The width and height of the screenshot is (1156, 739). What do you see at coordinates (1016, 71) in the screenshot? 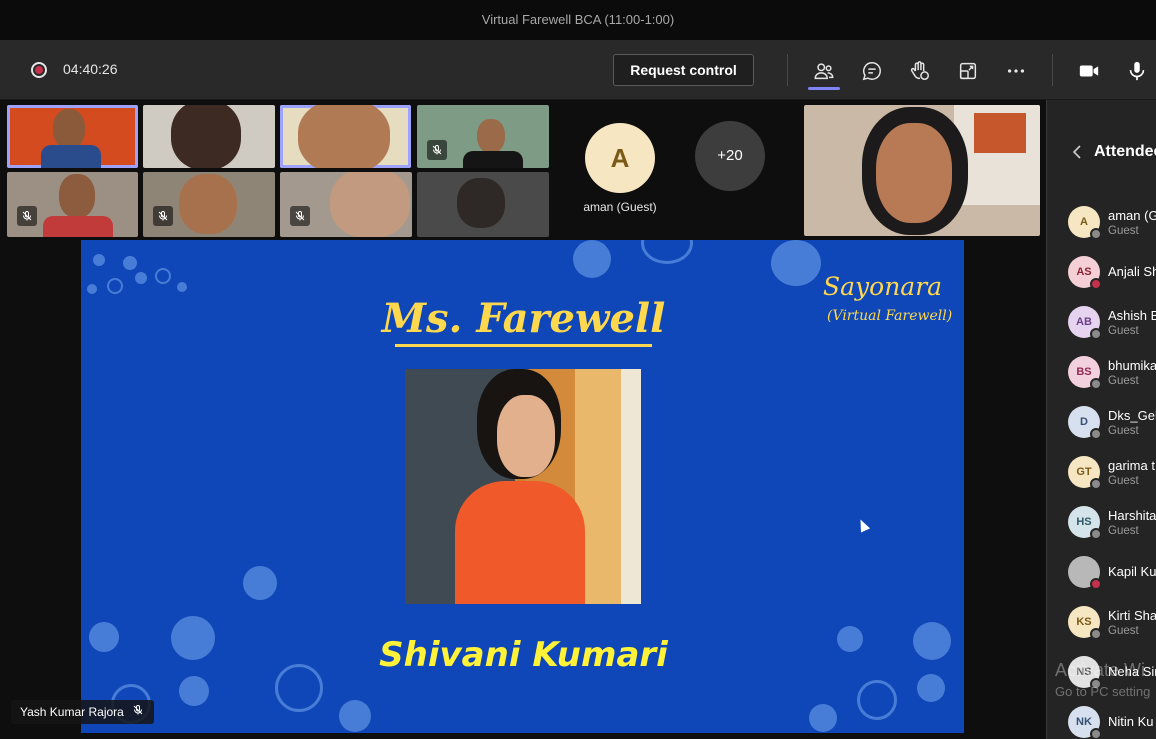
I see `more-options-icon` at bounding box center [1016, 71].